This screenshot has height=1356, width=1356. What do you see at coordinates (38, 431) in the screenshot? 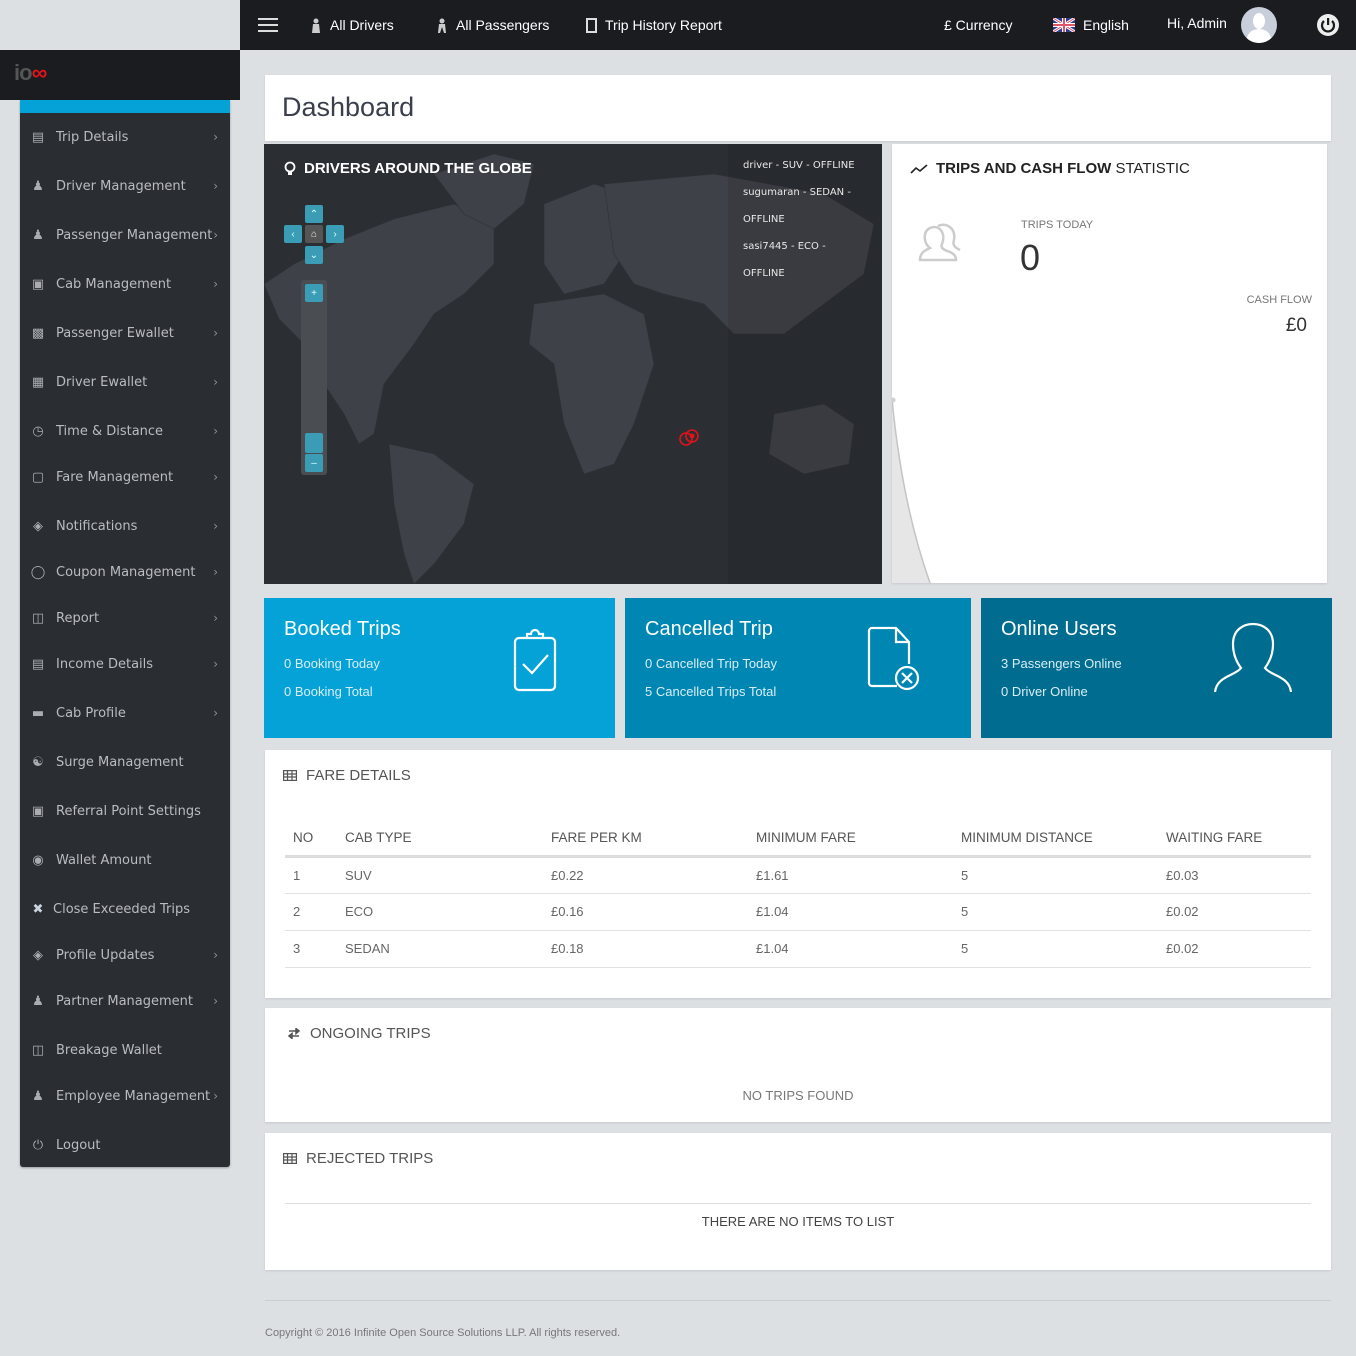
I see `gauge-icon: ◷` at bounding box center [38, 431].